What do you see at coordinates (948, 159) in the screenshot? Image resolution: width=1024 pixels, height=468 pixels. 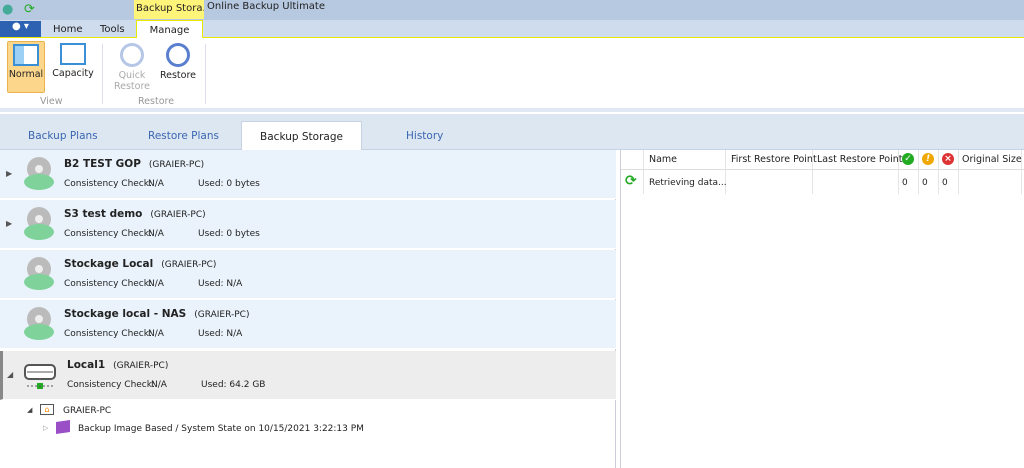 I see `error-icon: ×` at bounding box center [948, 159].